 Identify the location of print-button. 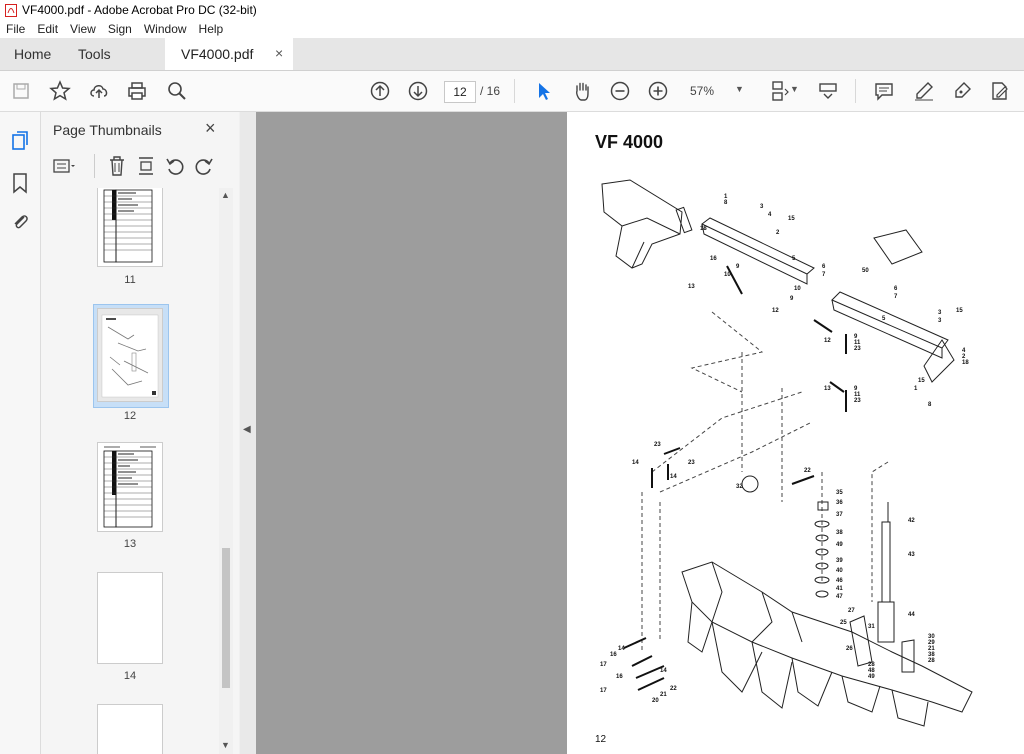
(137, 91).